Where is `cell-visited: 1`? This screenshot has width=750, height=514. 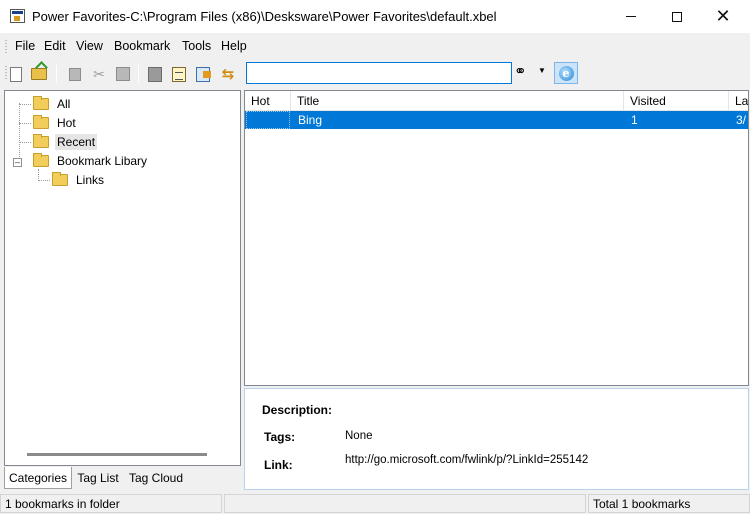 cell-visited: 1 is located at coordinates (634, 120).